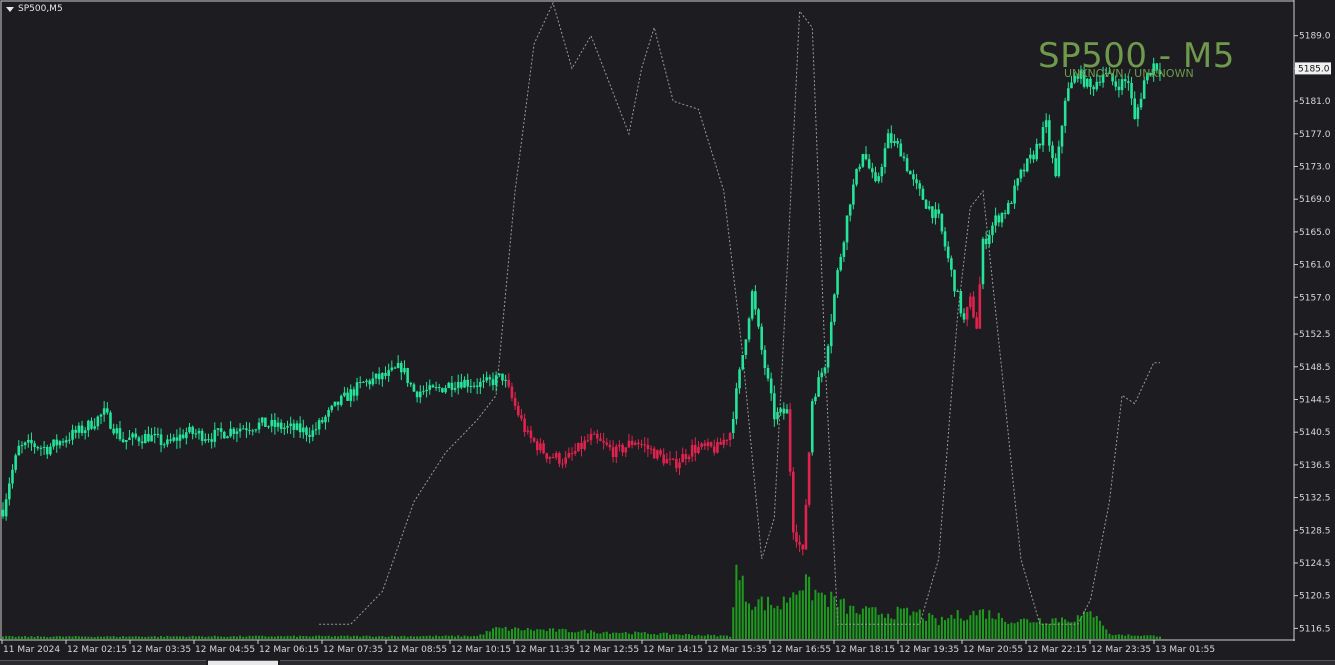 This screenshot has width=1335, height=665. I want to click on bottom-tab-right, so click(807, 662).